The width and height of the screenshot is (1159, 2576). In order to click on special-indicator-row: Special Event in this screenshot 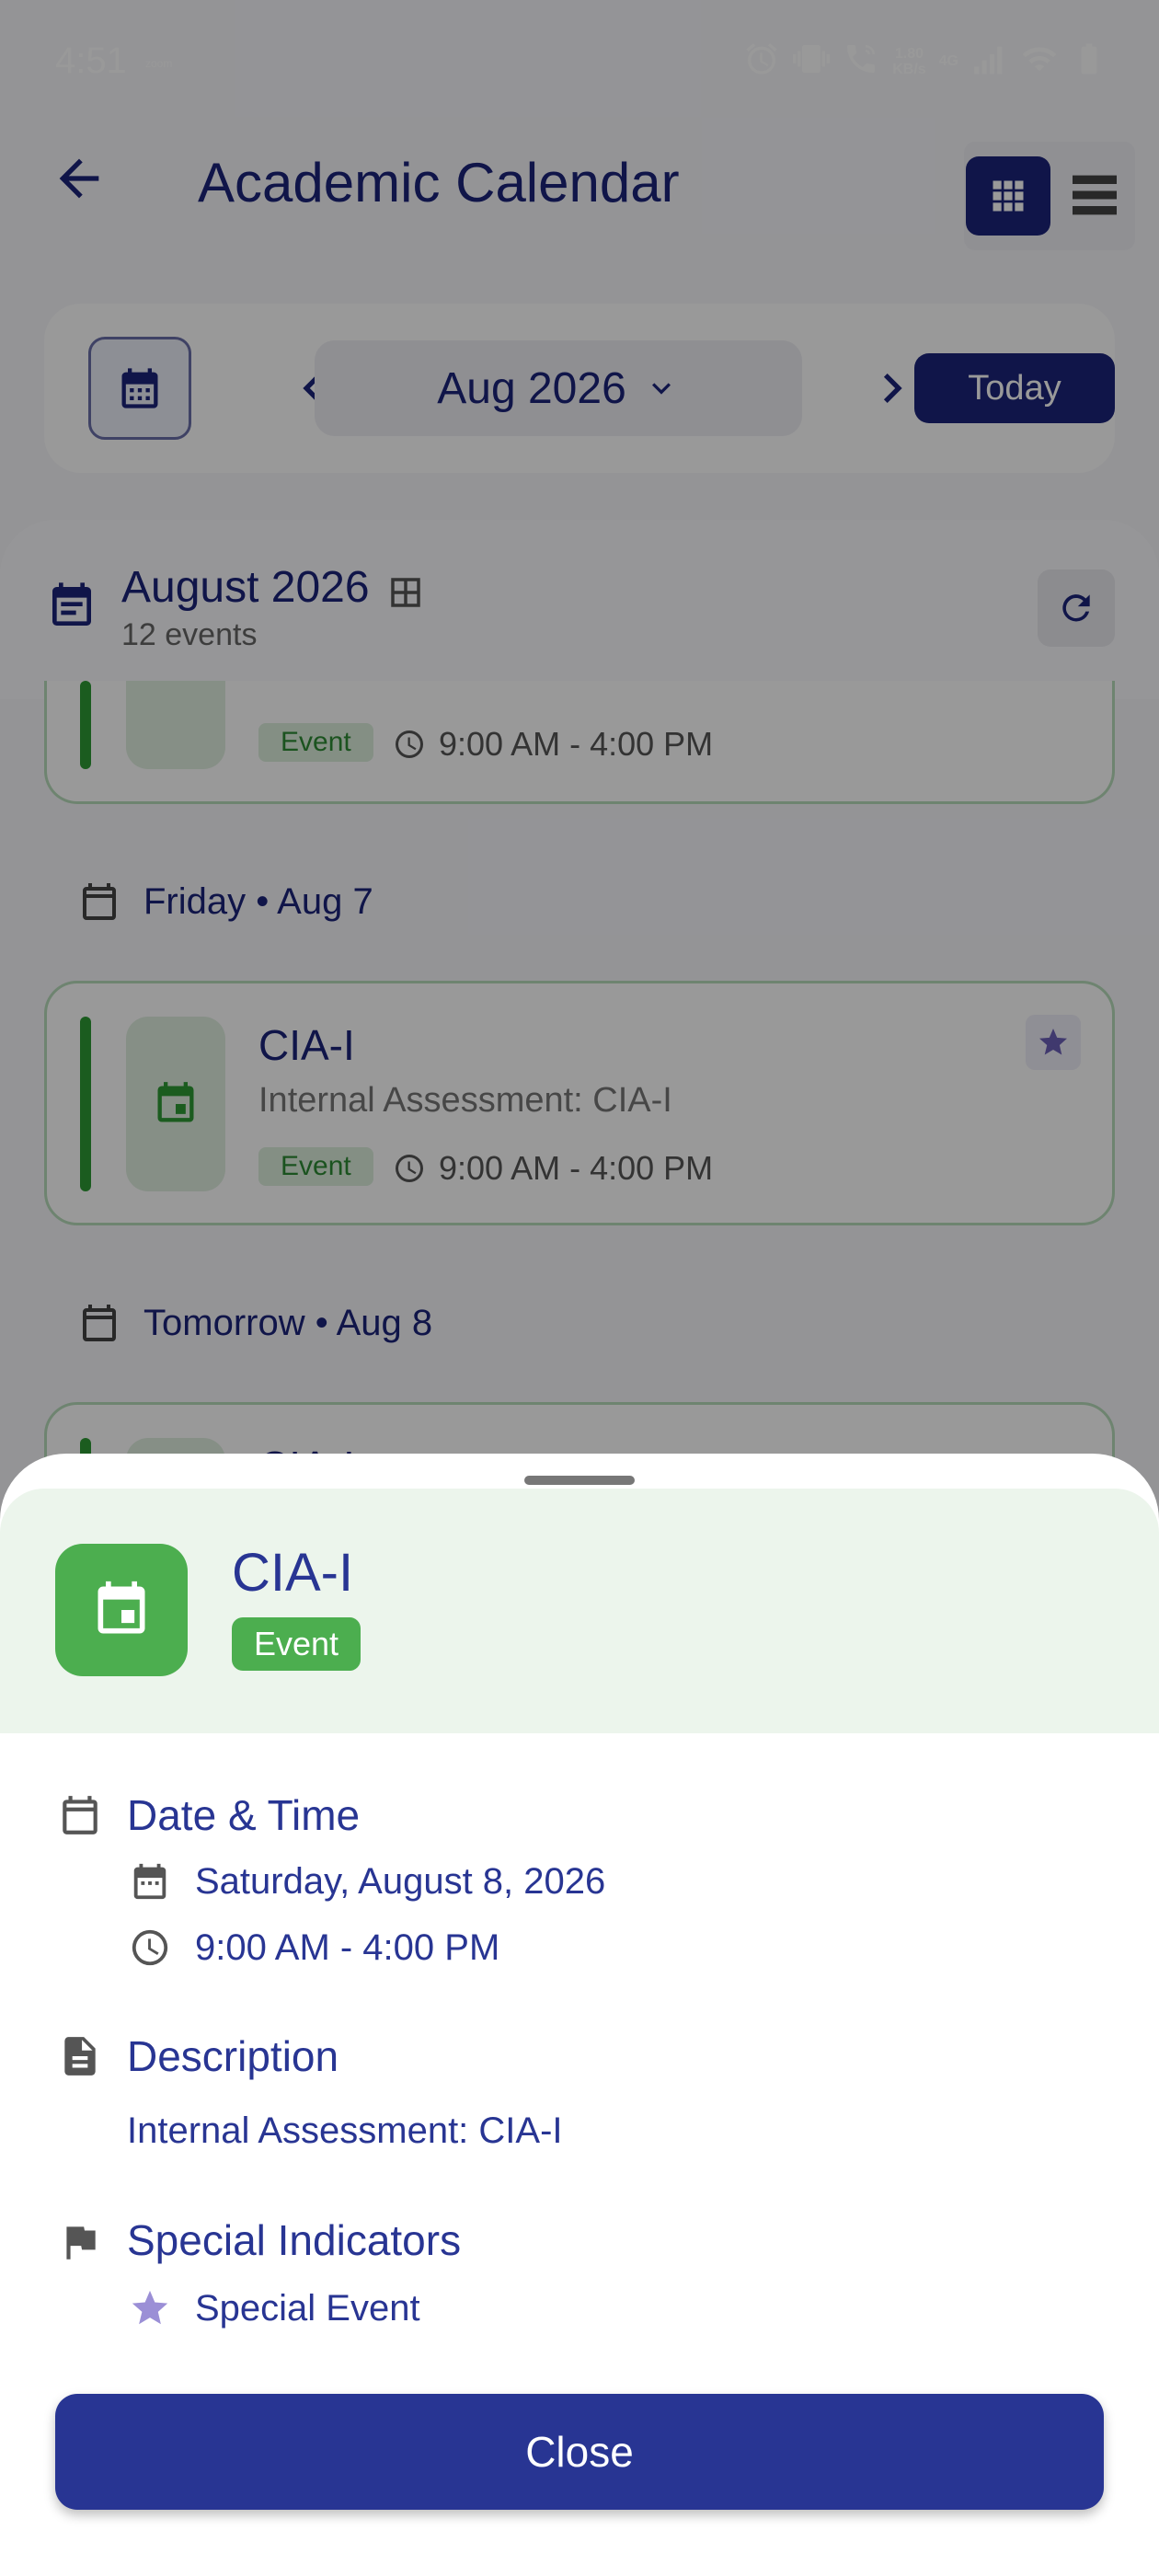, I will do `click(274, 2308)`.